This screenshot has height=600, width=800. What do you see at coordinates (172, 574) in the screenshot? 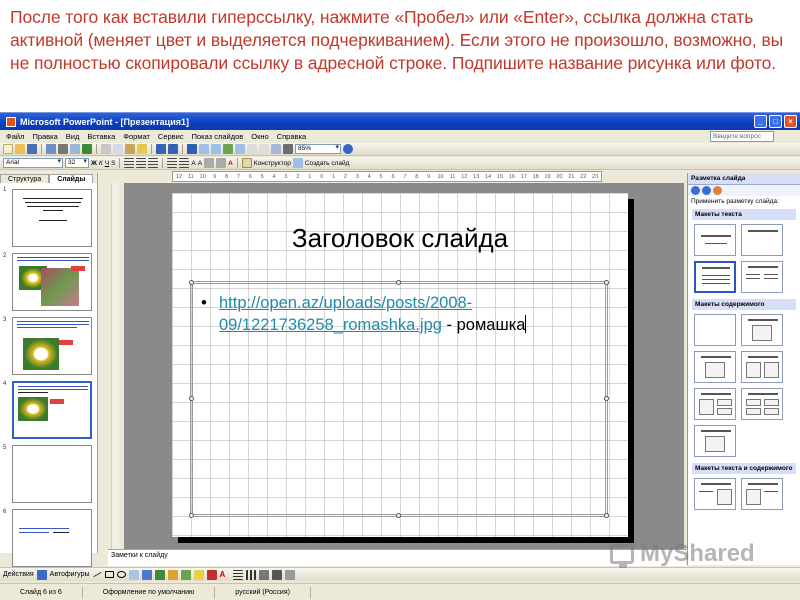
I see `clipart-icon` at bounding box center [172, 574].